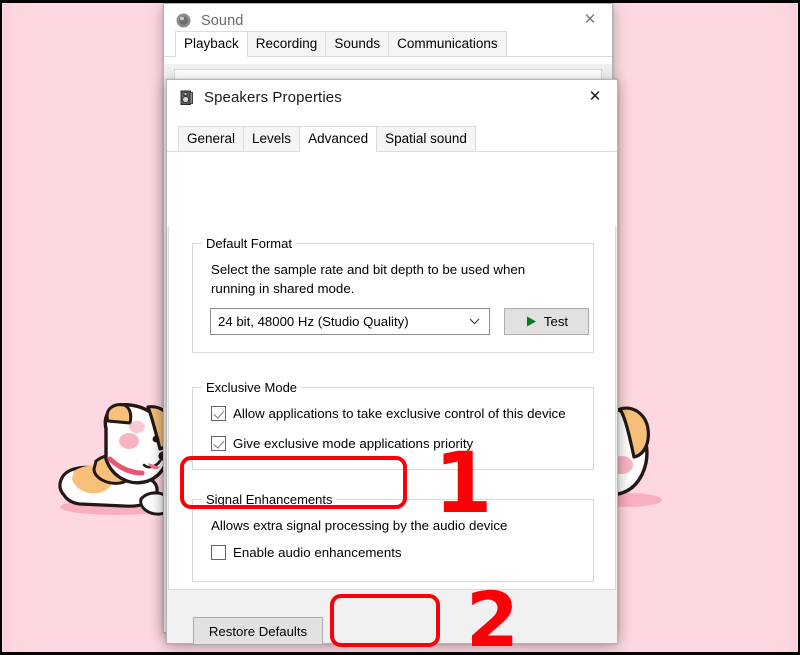 This screenshot has width=800, height=655. What do you see at coordinates (474, 322) in the screenshot?
I see `chevron-down-icon` at bounding box center [474, 322].